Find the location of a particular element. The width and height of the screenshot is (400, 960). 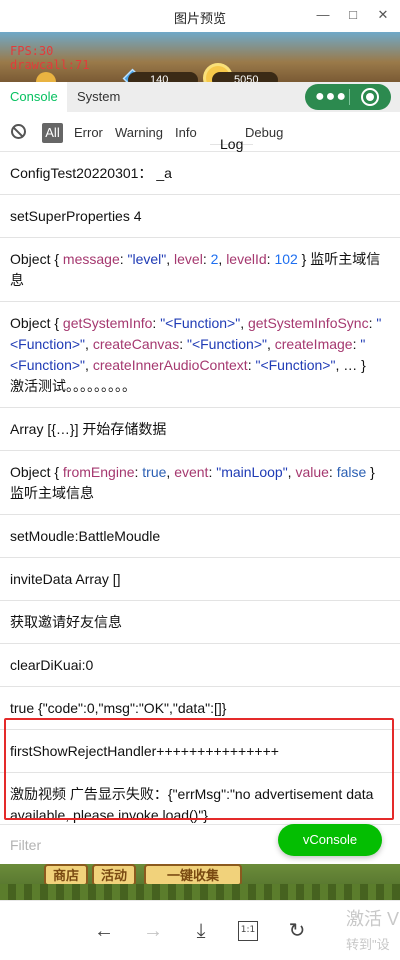

close-capsule-icon is located at coordinates (370, 97).